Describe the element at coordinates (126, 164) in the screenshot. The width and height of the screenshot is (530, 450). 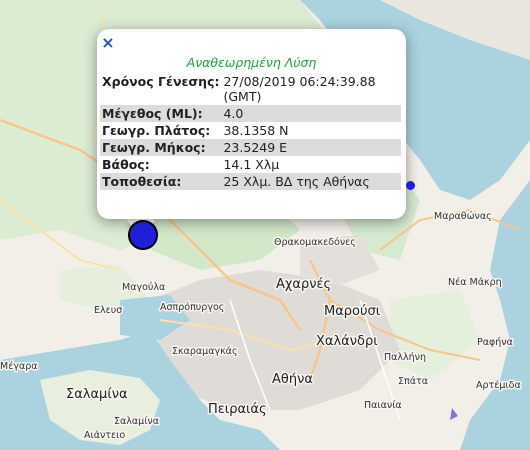
I see `info-key: Βάθος:` at that location.